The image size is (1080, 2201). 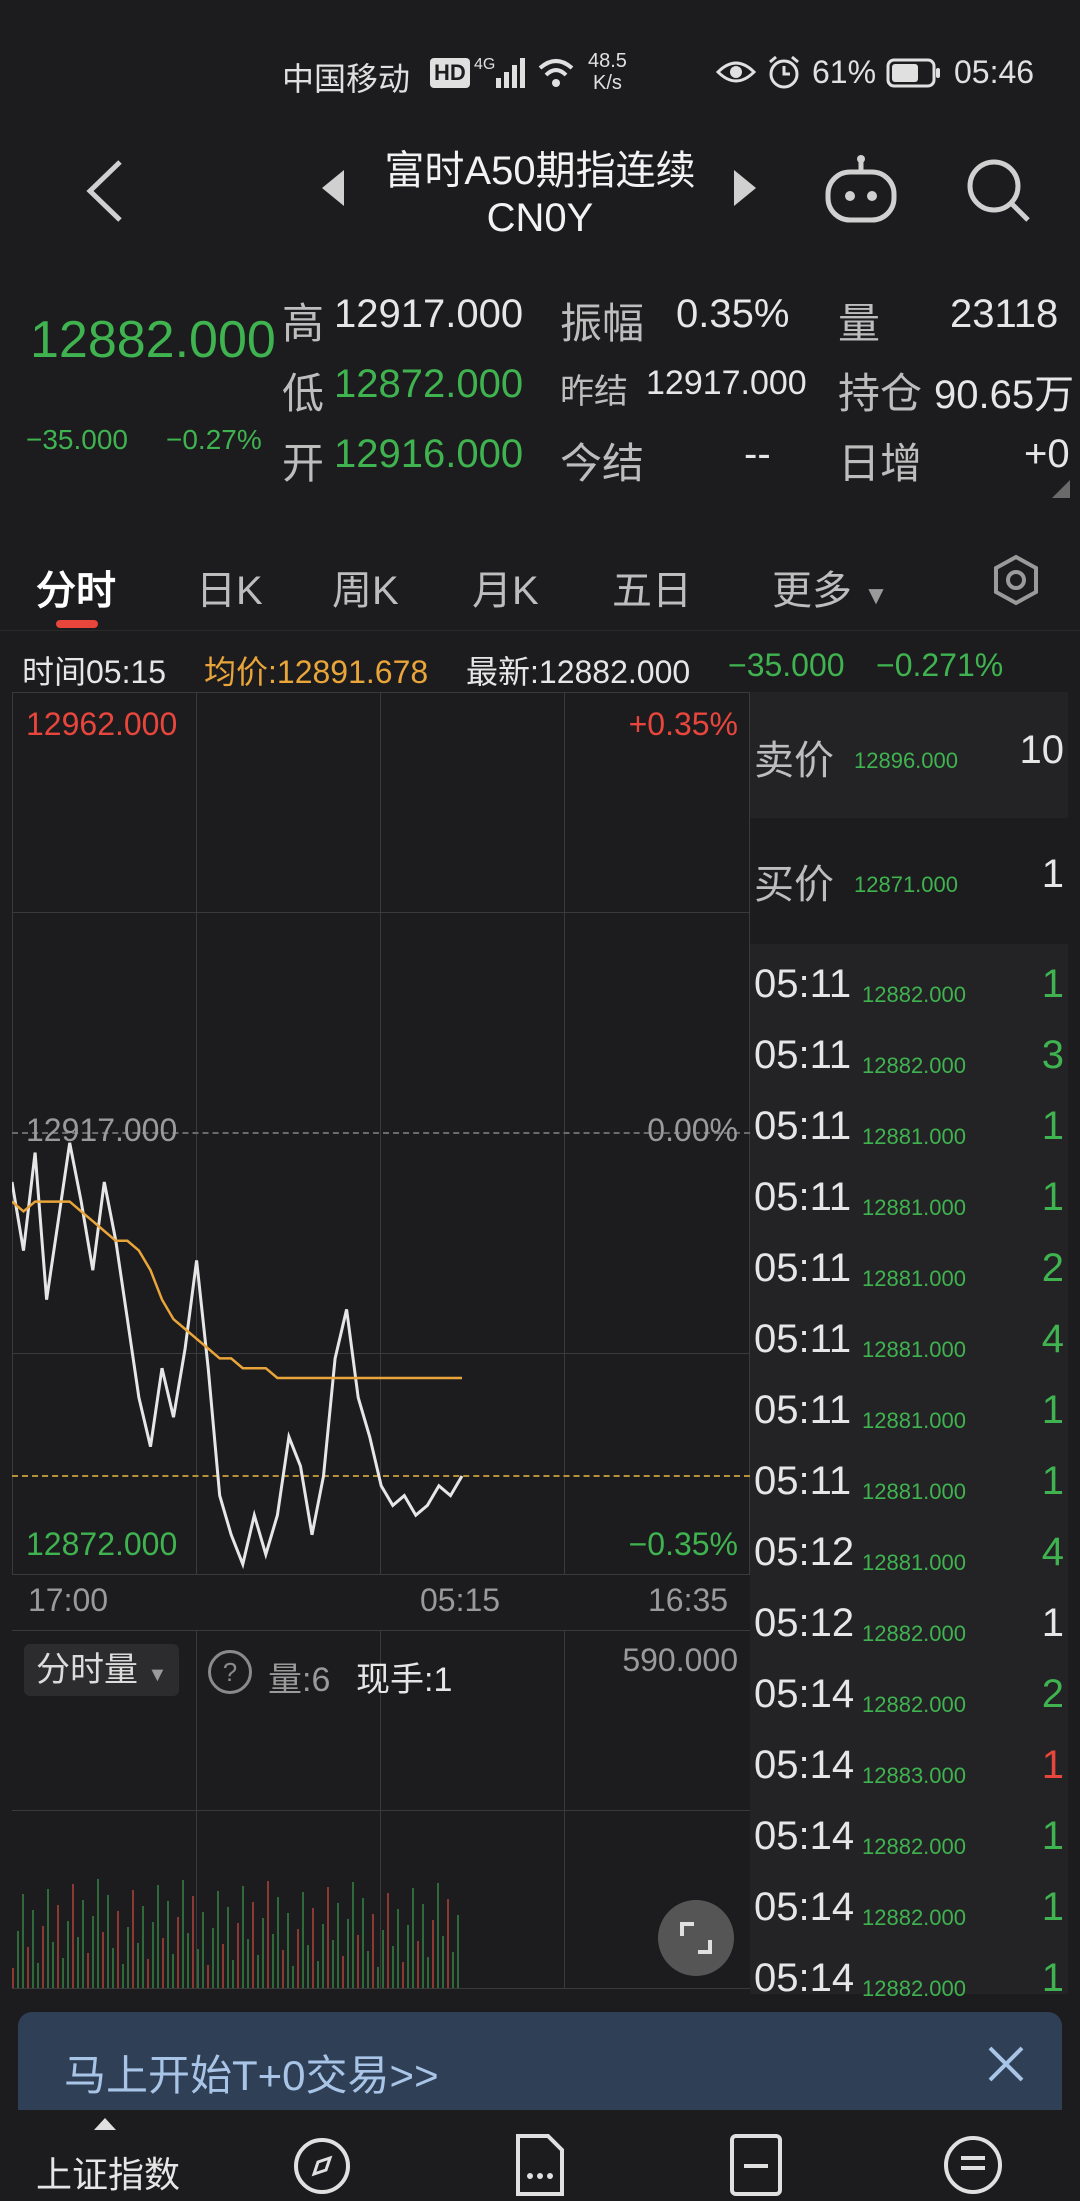 What do you see at coordinates (861, 193) in the screenshot?
I see `robot-assistant-icon` at bounding box center [861, 193].